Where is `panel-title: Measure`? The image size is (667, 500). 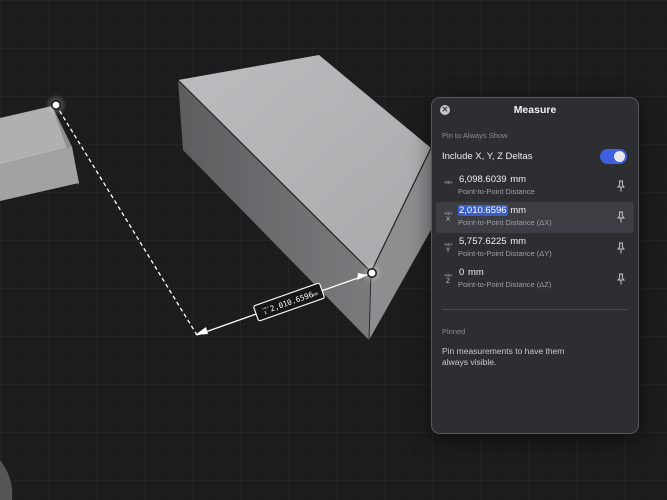 panel-title: Measure is located at coordinates (535, 110).